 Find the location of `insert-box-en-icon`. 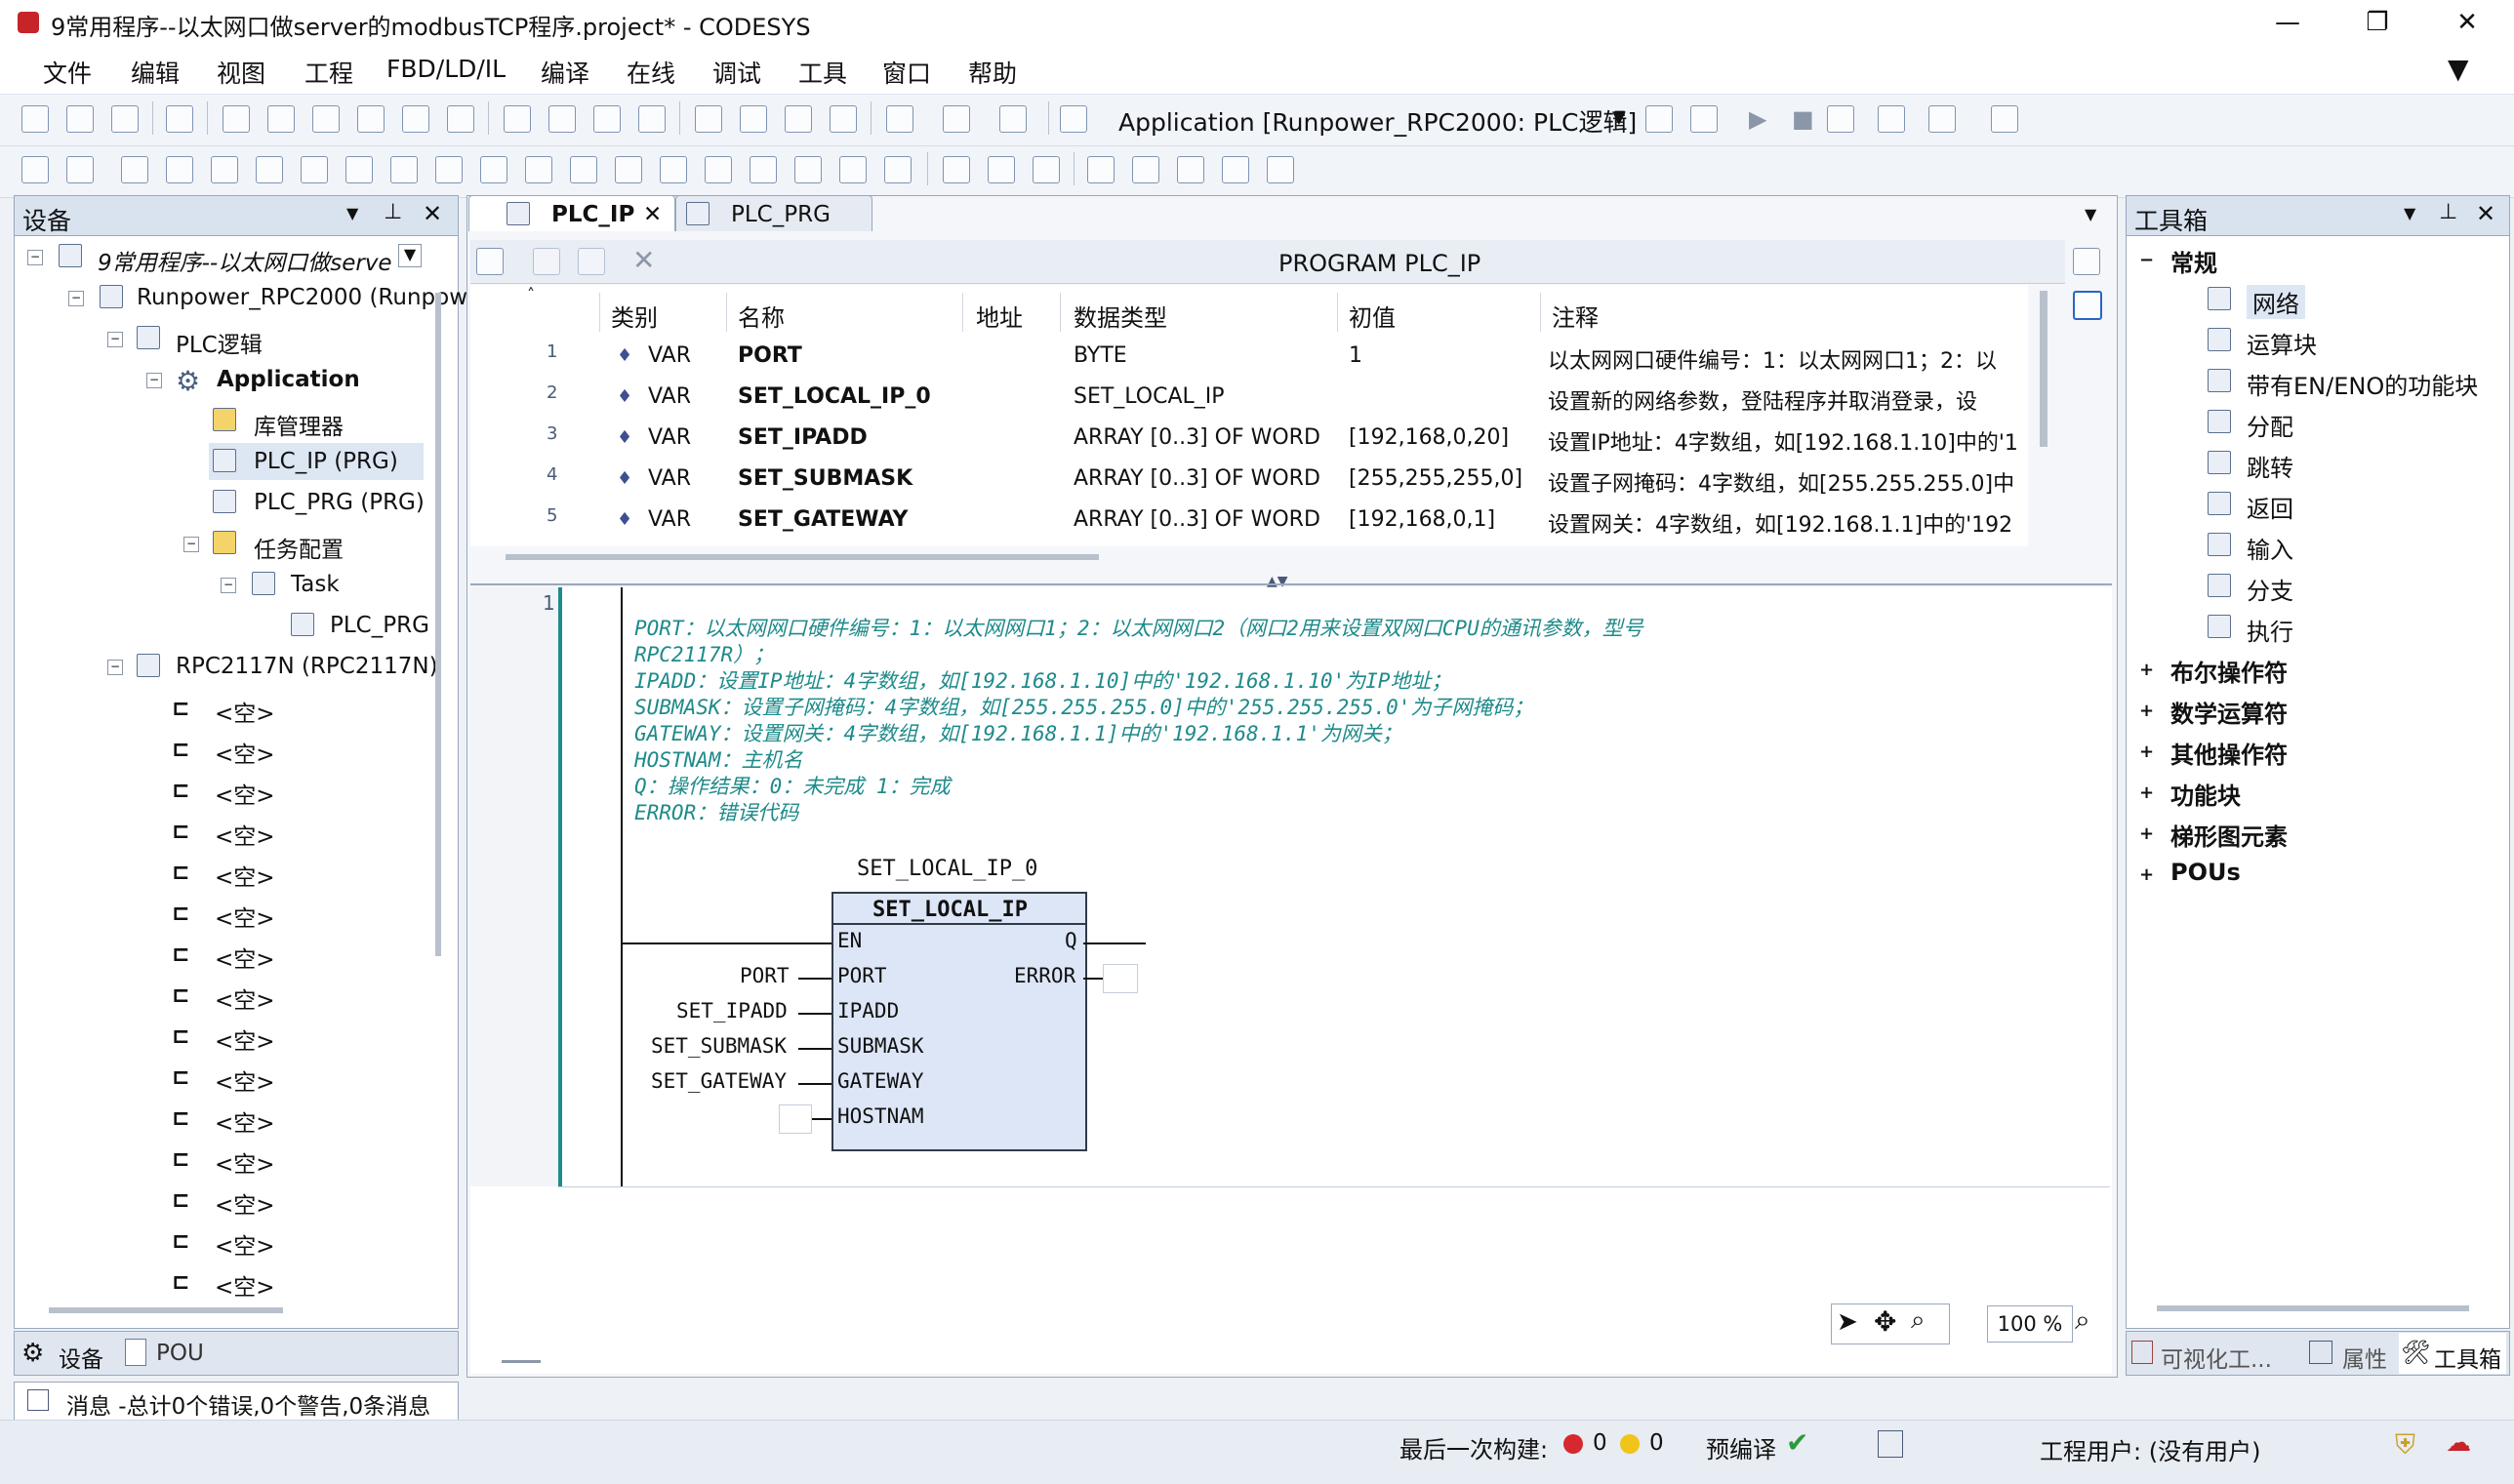

insert-box-en-icon is located at coordinates (538, 169).